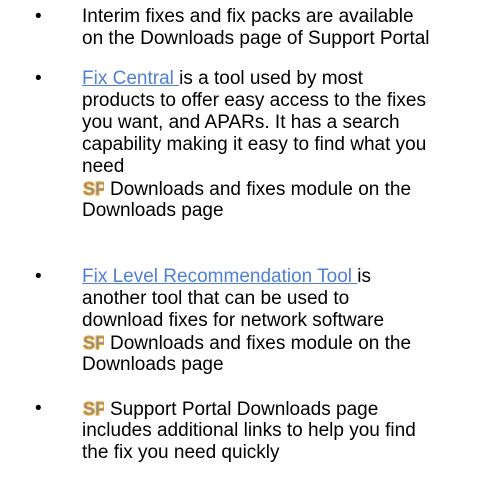  What do you see at coordinates (216, 298) in the screenshot?
I see `item-text: another tool that can be used to` at bounding box center [216, 298].